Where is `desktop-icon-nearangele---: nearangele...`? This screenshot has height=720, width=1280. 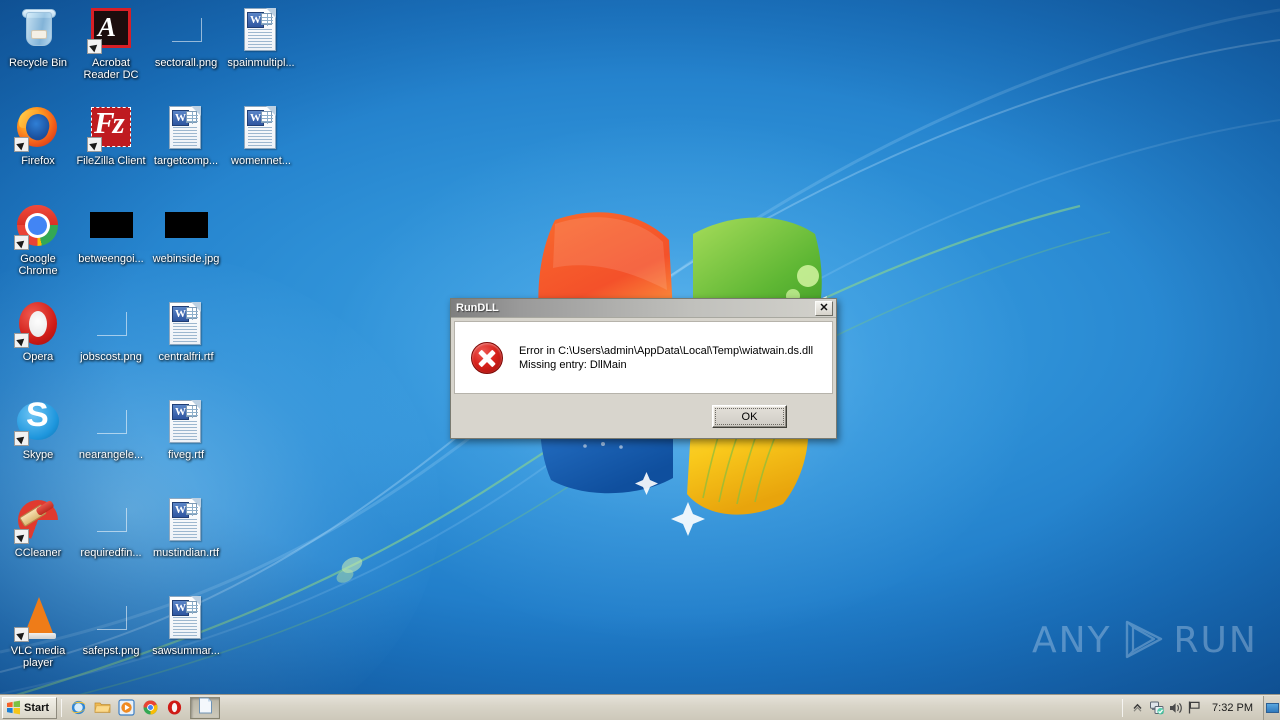
desktop-icon-nearangele---: nearangele... is located at coordinates (111, 429).